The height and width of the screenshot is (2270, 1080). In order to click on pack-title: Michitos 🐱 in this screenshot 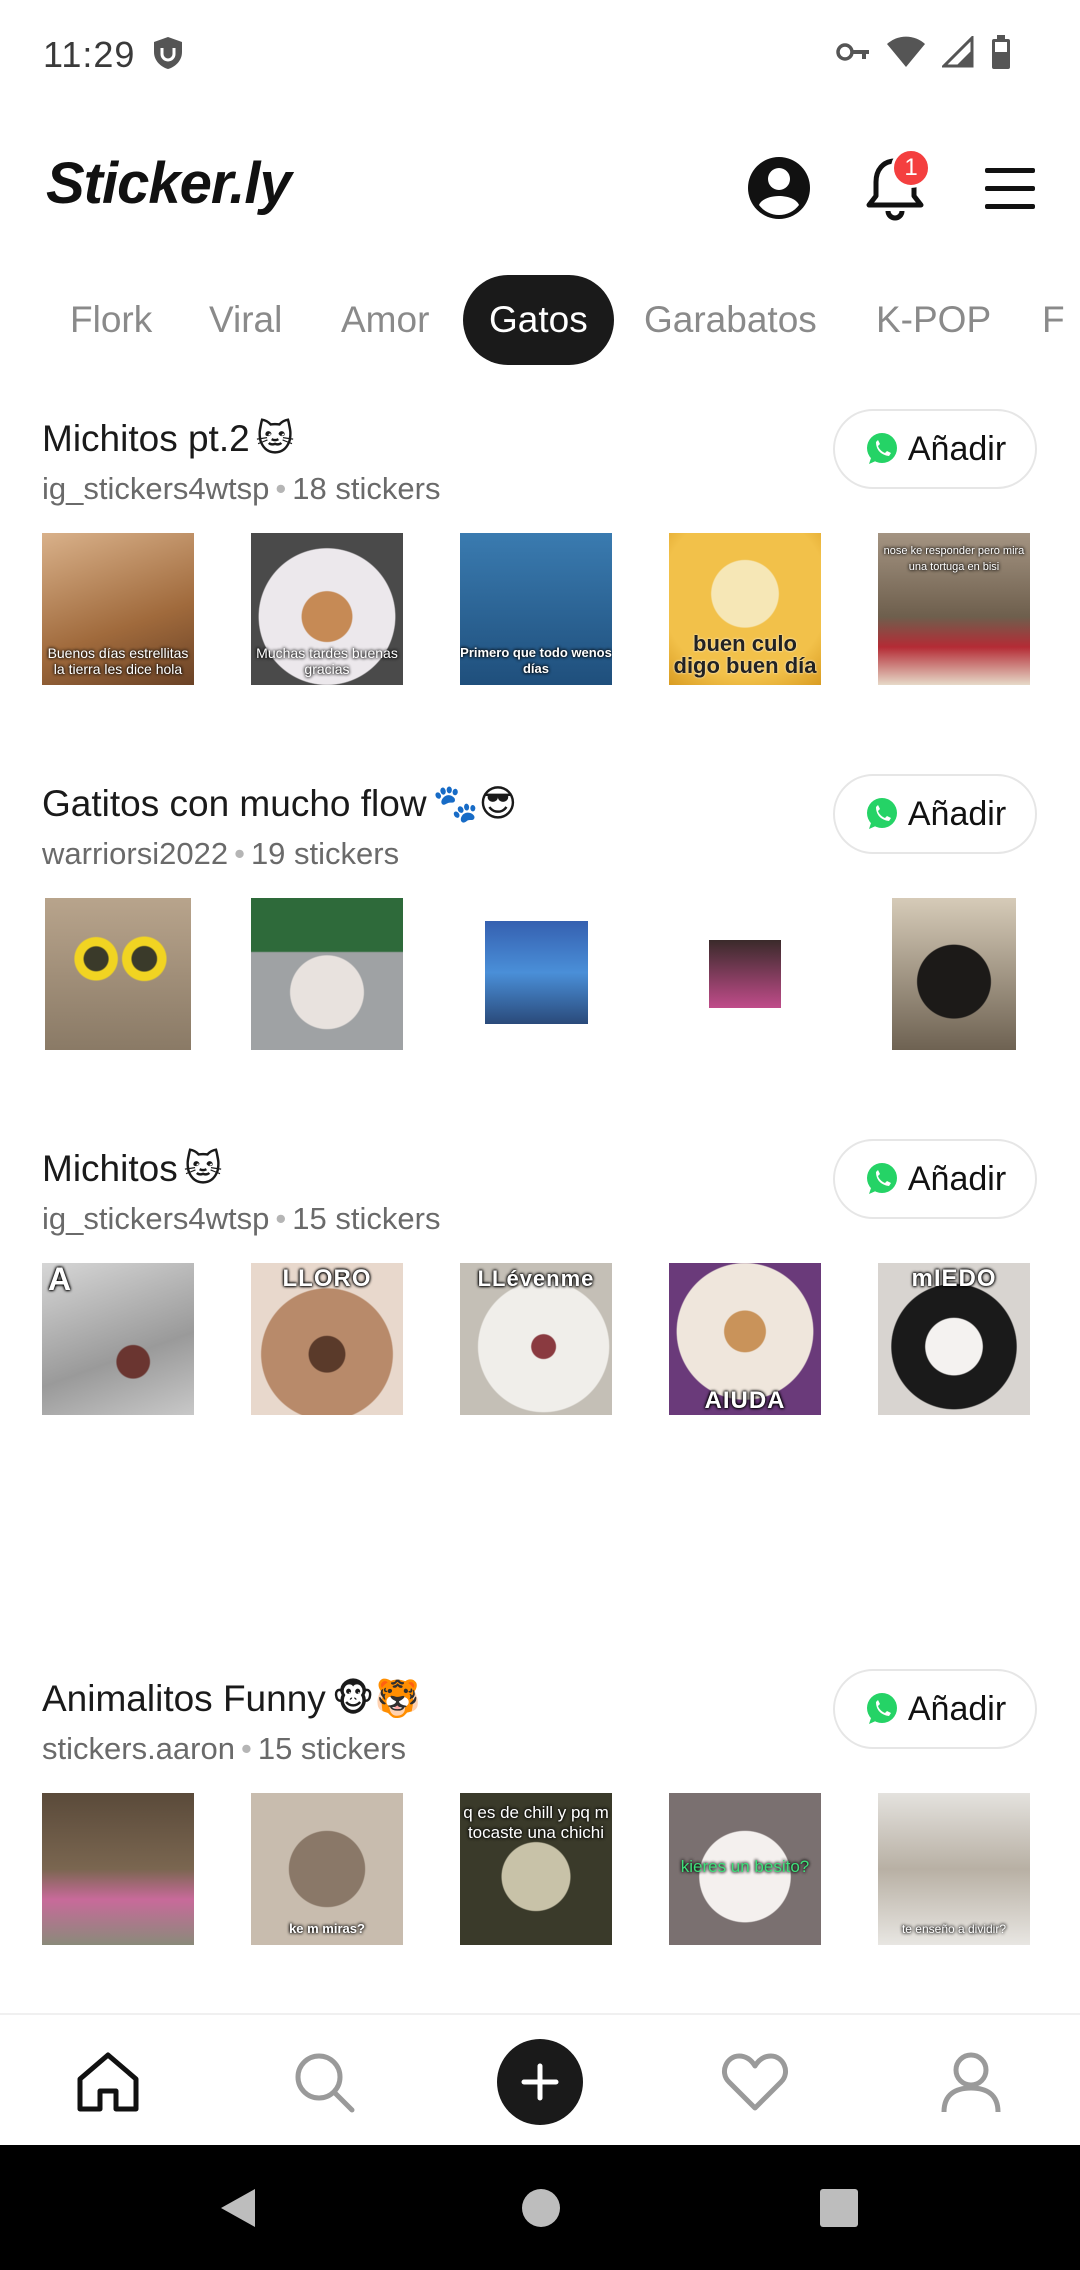, I will do `click(132, 1168)`.